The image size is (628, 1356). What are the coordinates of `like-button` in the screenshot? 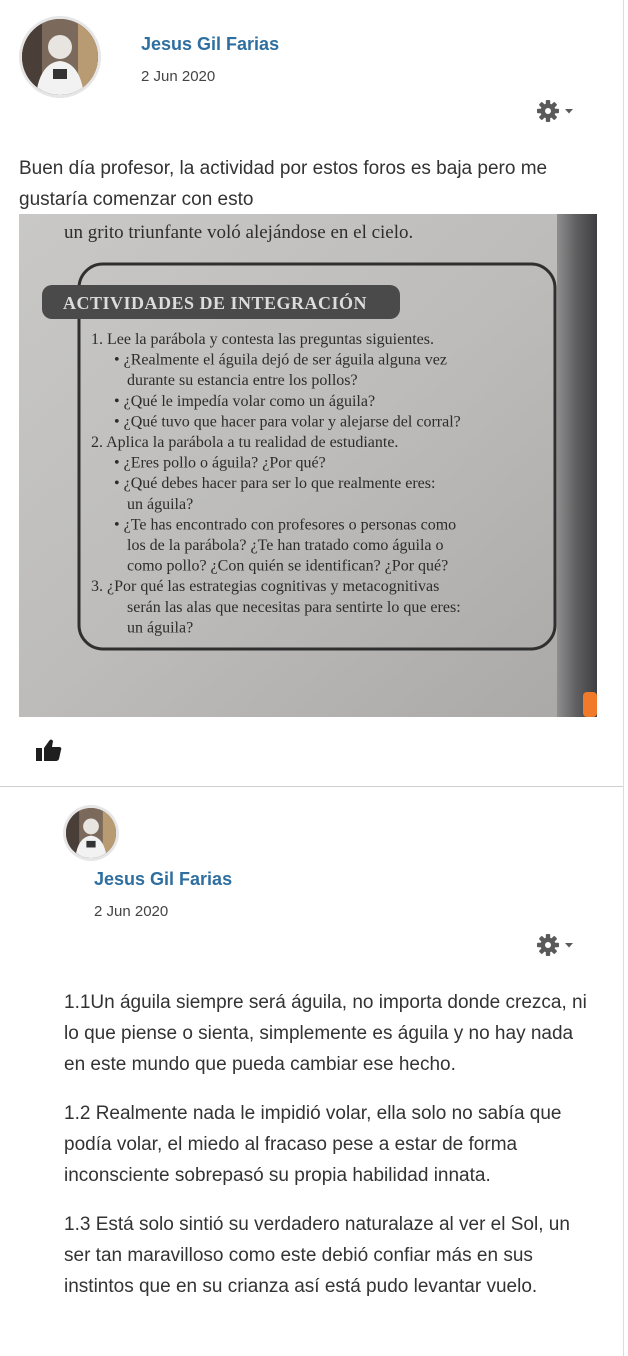 It's located at (49, 750).